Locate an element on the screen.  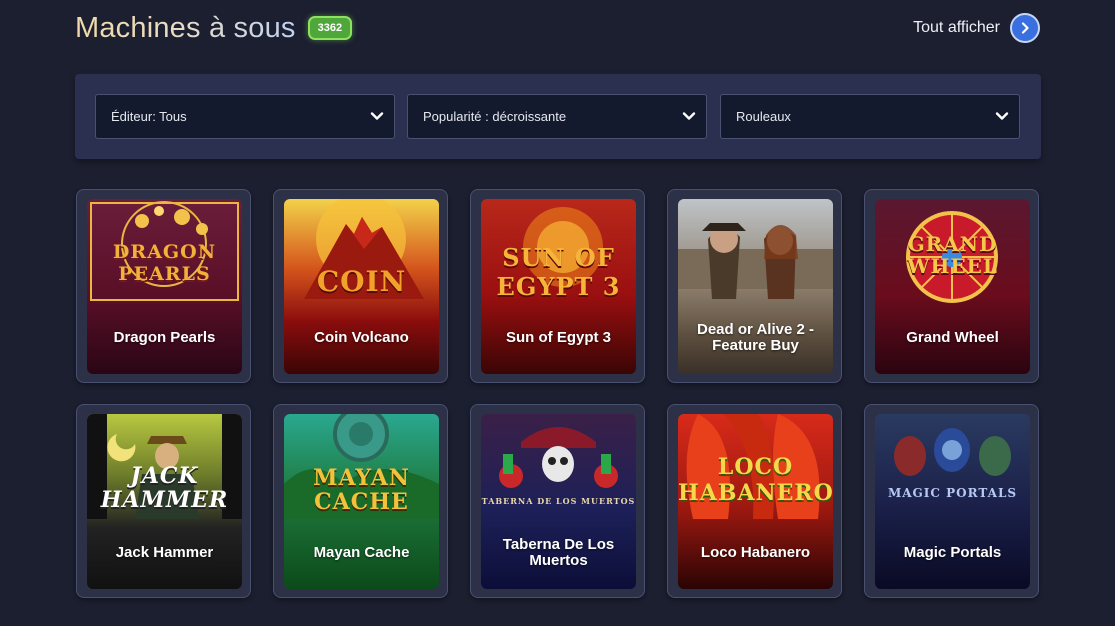
game-title: Taberna De Los Muertos is located at coordinates (558, 552).